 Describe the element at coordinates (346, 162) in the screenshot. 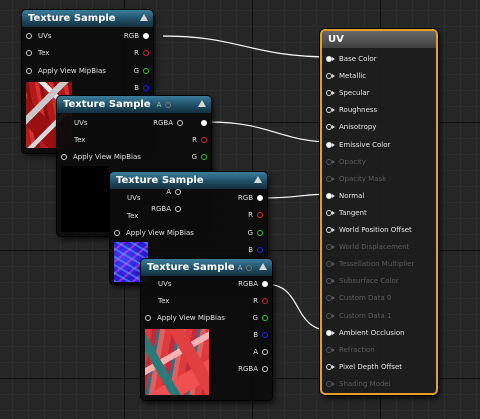

I see `result-input-row: Opacity` at that location.